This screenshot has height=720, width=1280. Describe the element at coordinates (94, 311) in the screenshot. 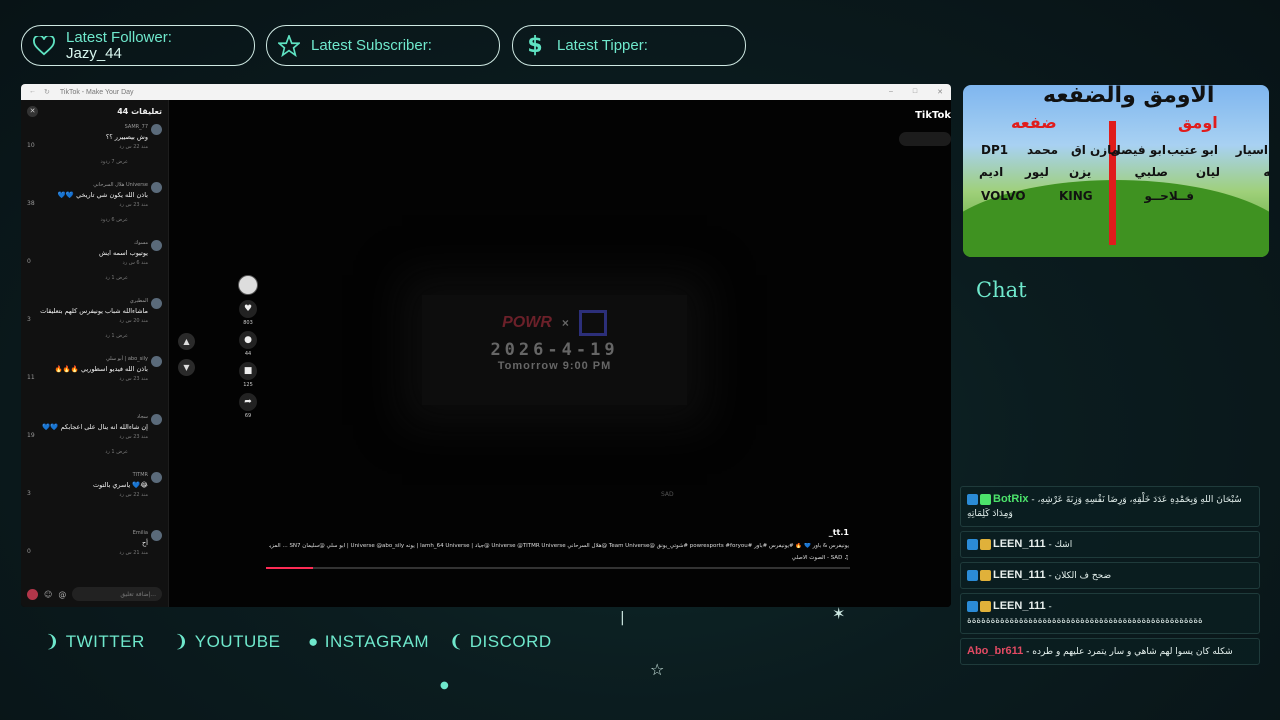

I see `comment-text: ماشاءالله شباب يونيفرس كلهم بتعليقات` at that location.